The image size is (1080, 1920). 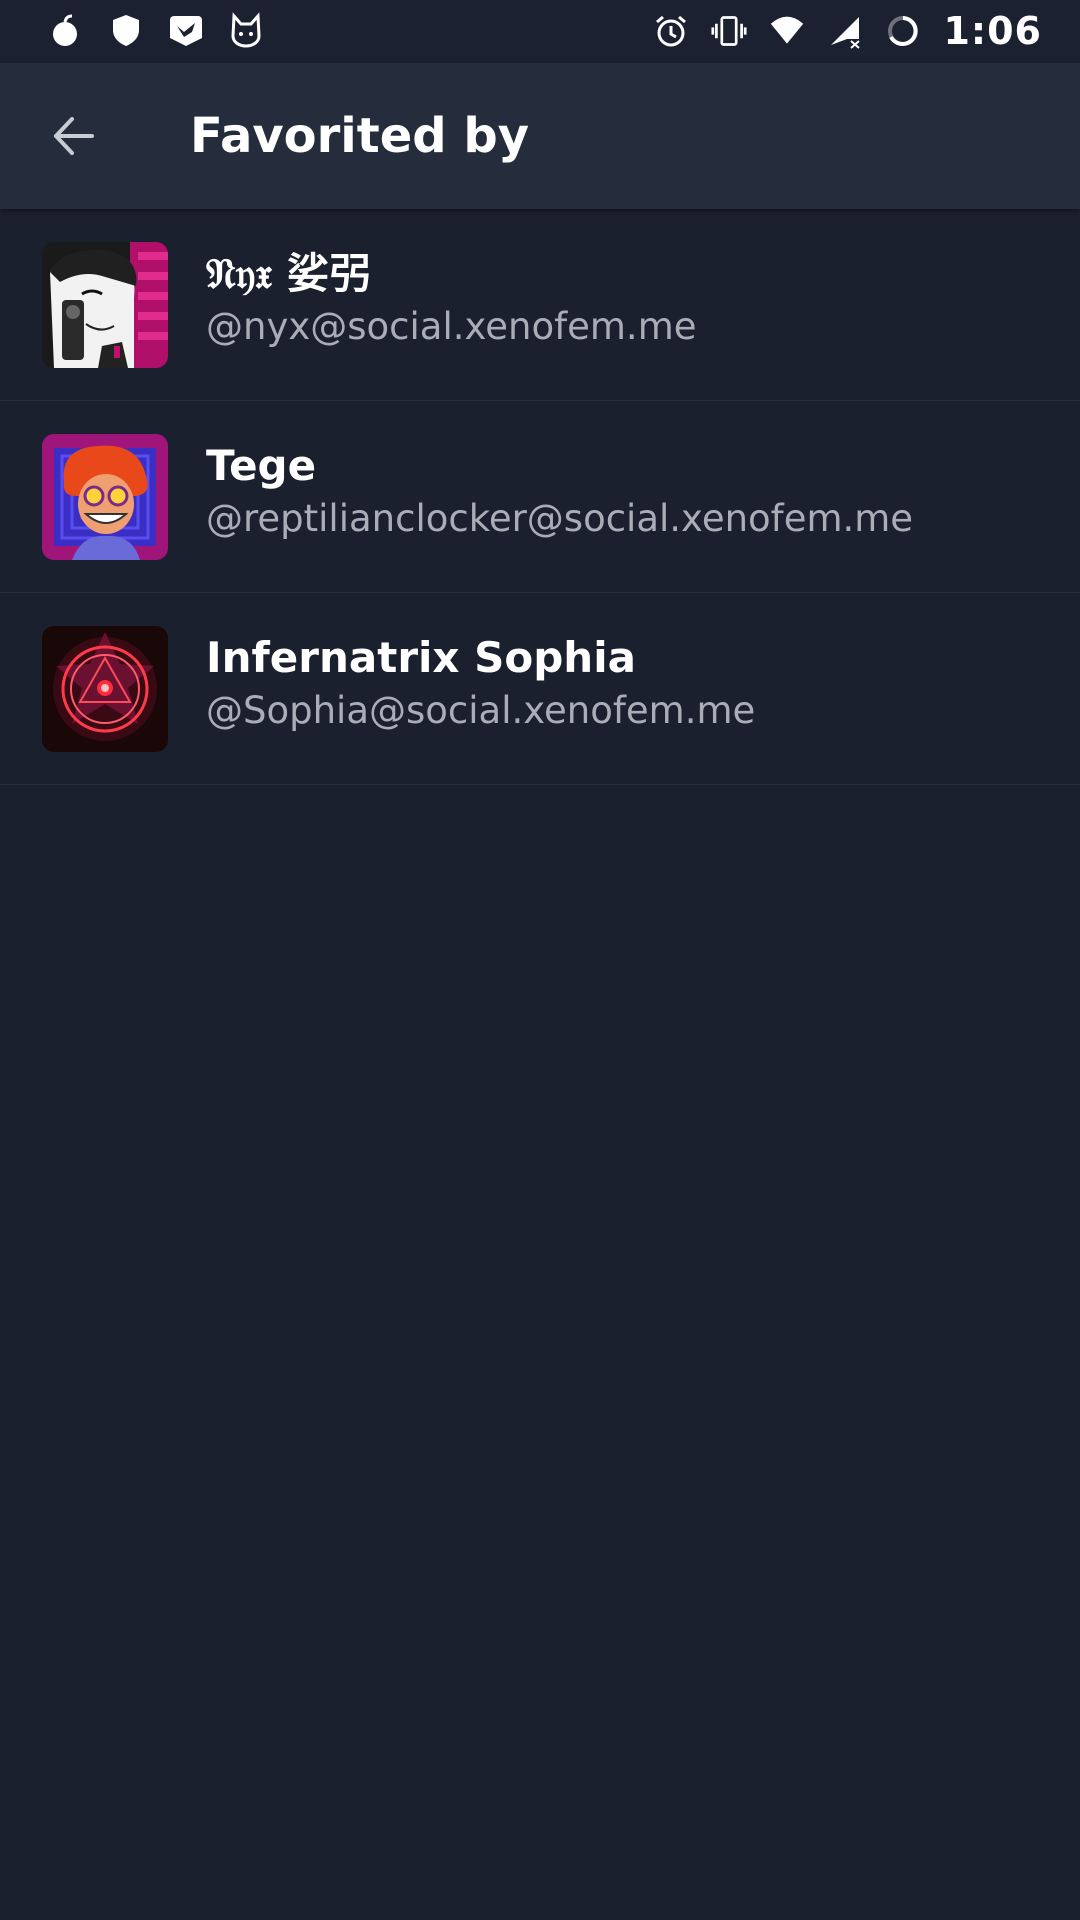 I want to click on avatar-image-sophia, so click(x=105, y=689).